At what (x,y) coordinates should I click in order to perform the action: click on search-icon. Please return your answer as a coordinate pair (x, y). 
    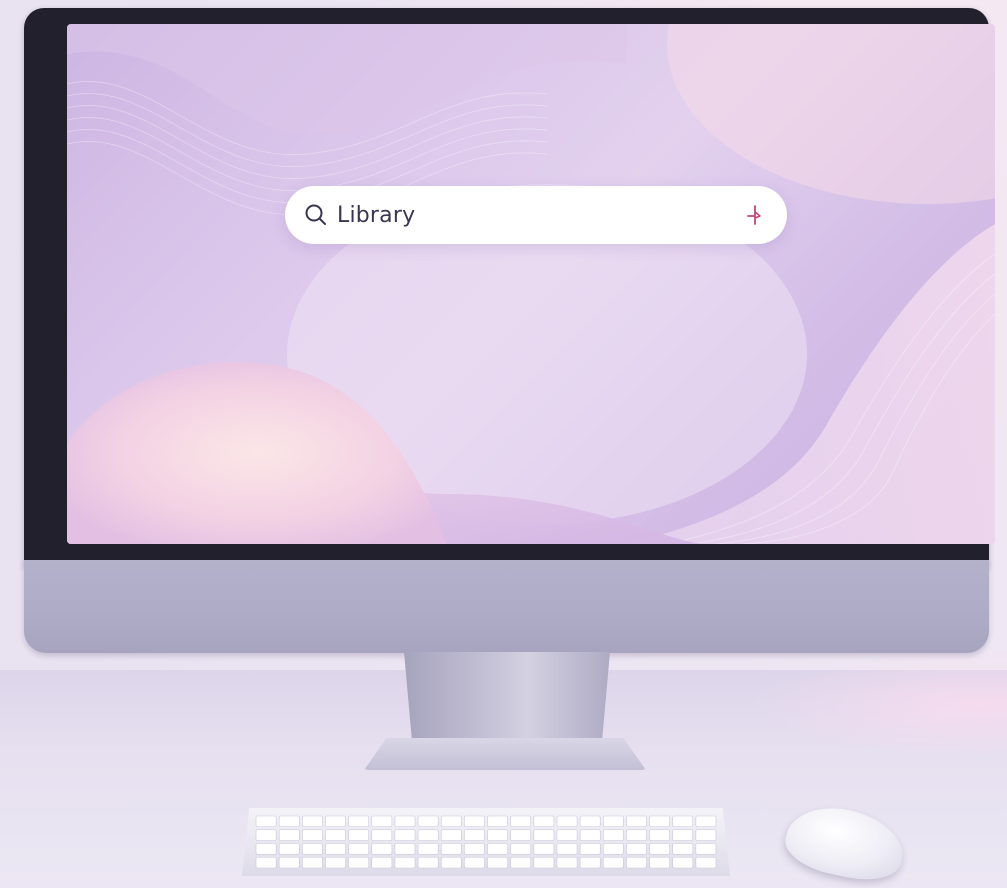
    Looking at the image, I should click on (316, 215).